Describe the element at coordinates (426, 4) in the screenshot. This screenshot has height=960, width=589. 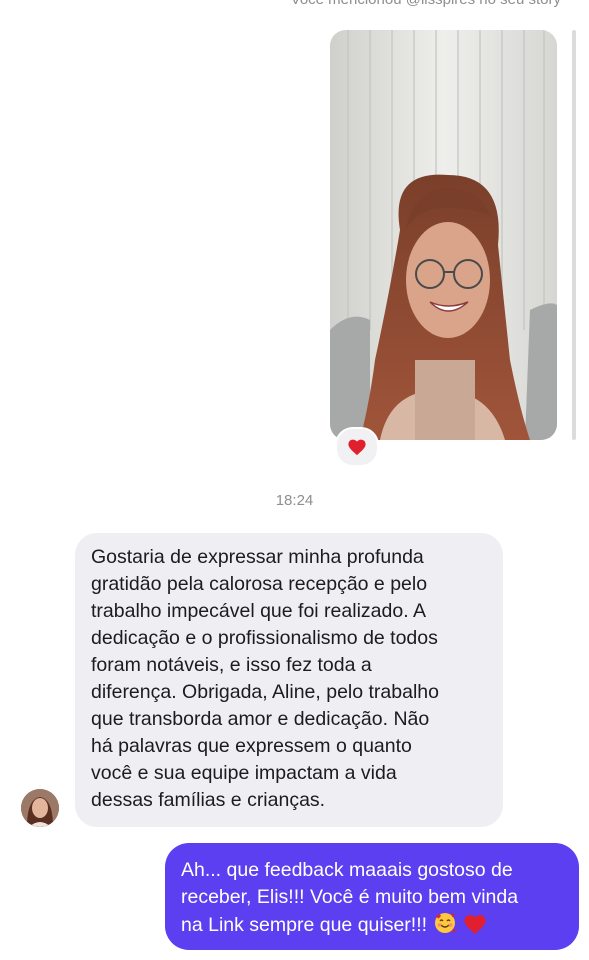
I see `story-mention-caption: Você mencionou @lisspires no seu story` at that location.